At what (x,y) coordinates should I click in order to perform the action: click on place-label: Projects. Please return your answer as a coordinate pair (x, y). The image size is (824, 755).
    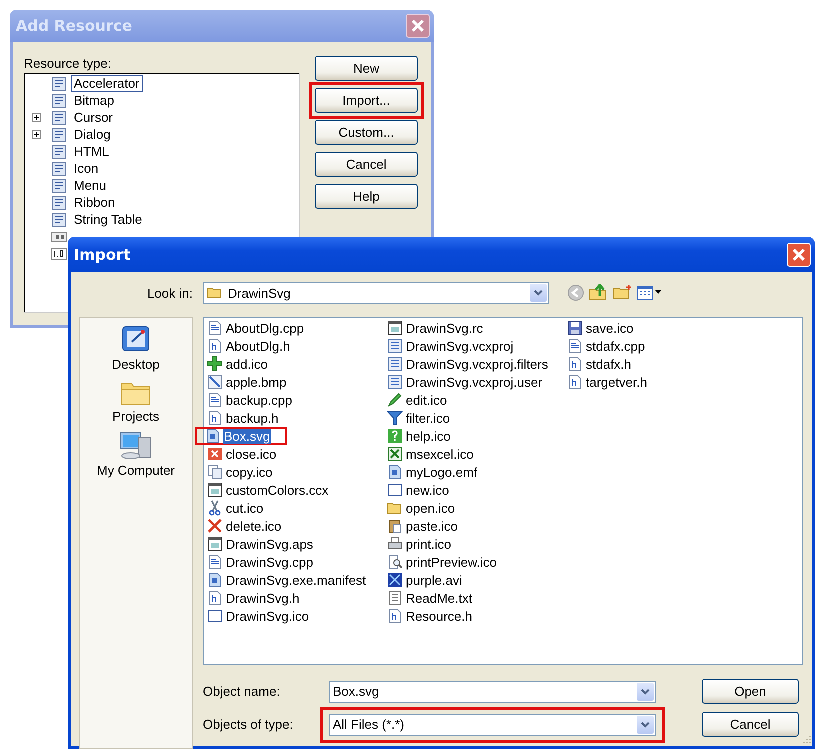
    Looking at the image, I should click on (136, 416).